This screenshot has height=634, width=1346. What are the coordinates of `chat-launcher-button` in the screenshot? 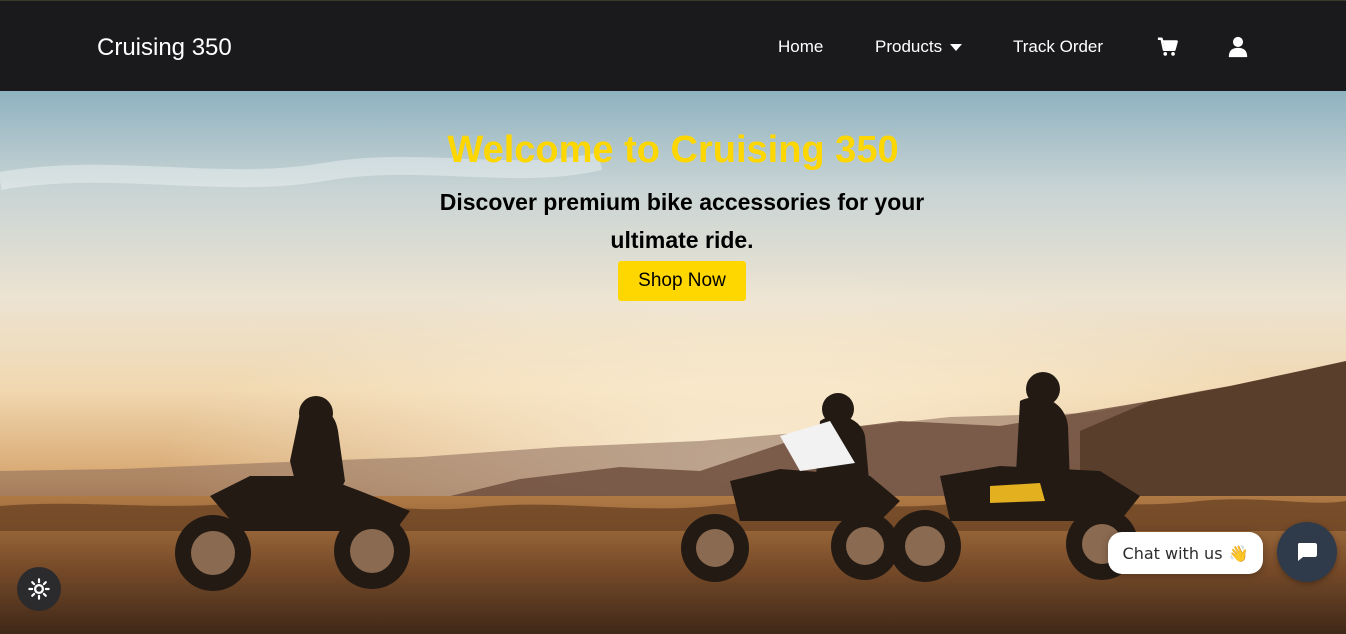 It's located at (1307, 552).